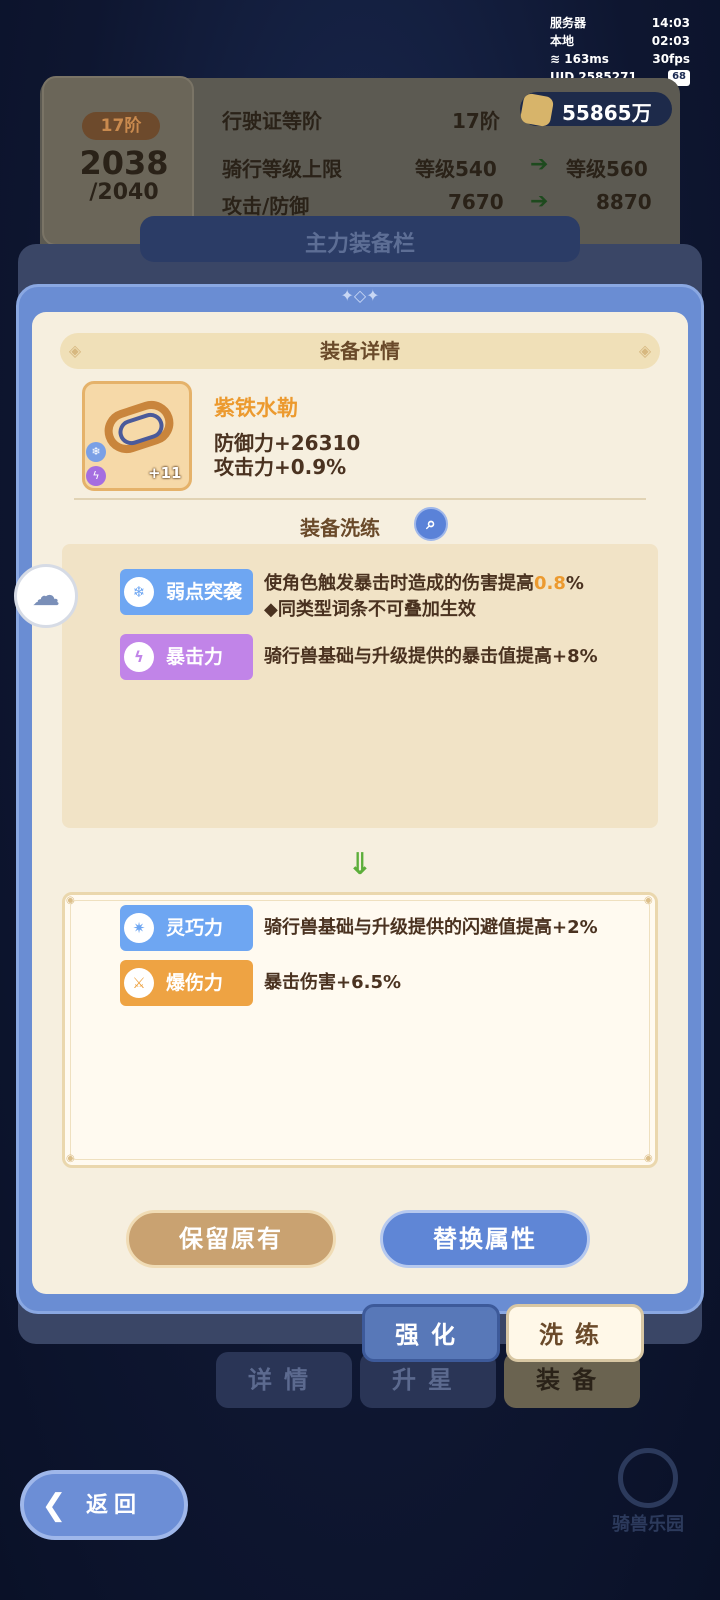 The height and width of the screenshot is (1600, 720). I want to click on dialog-title: 装备详情, so click(360, 351).